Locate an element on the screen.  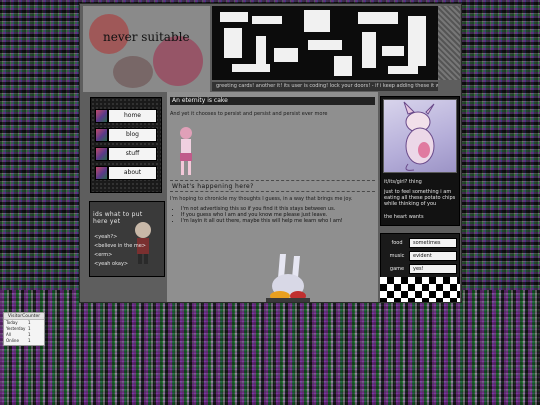
bunny-sprite is located at coordinates (288, 278).